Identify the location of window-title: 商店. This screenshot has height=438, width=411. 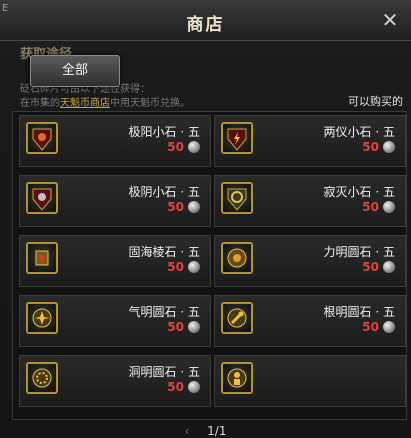
(205, 25).